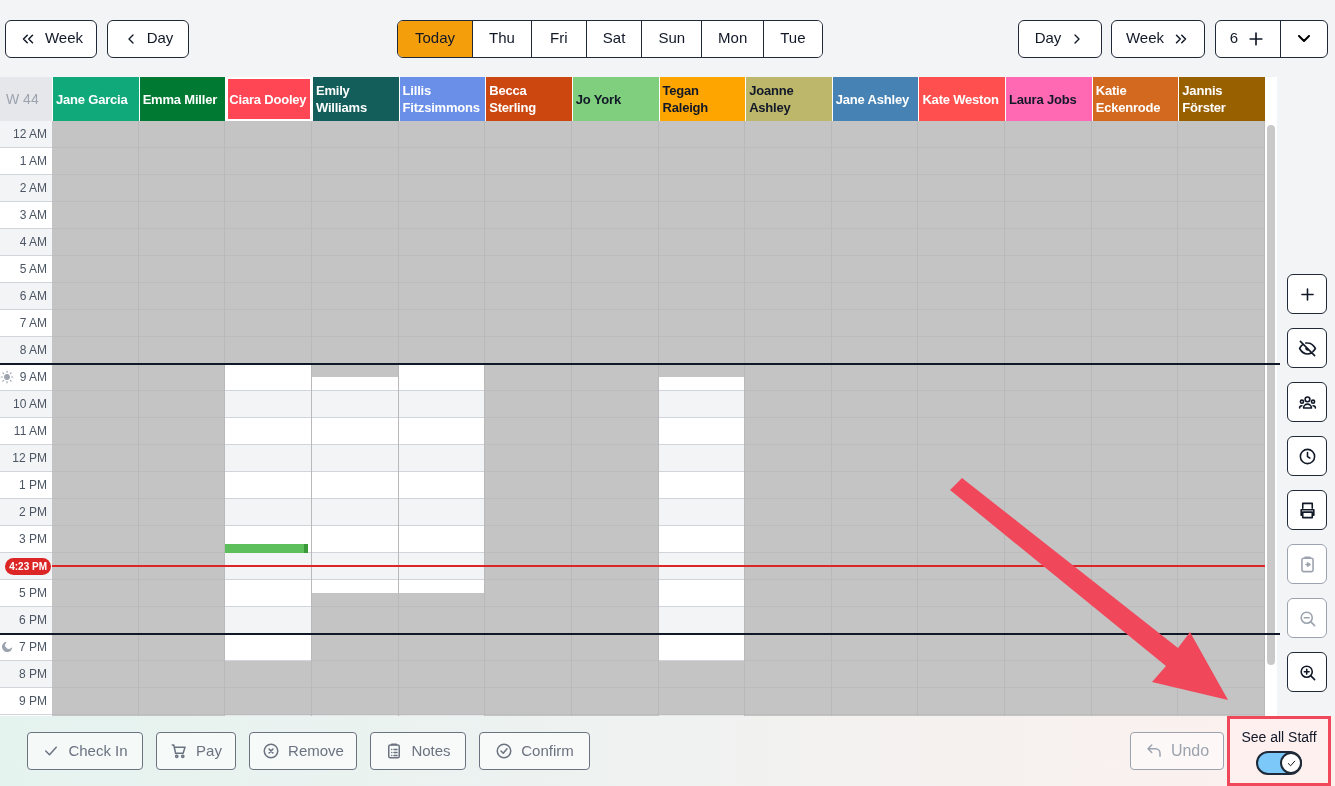  Describe the element at coordinates (33, 377) in the screenshot. I see `hour-label: 9 AM` at that location.